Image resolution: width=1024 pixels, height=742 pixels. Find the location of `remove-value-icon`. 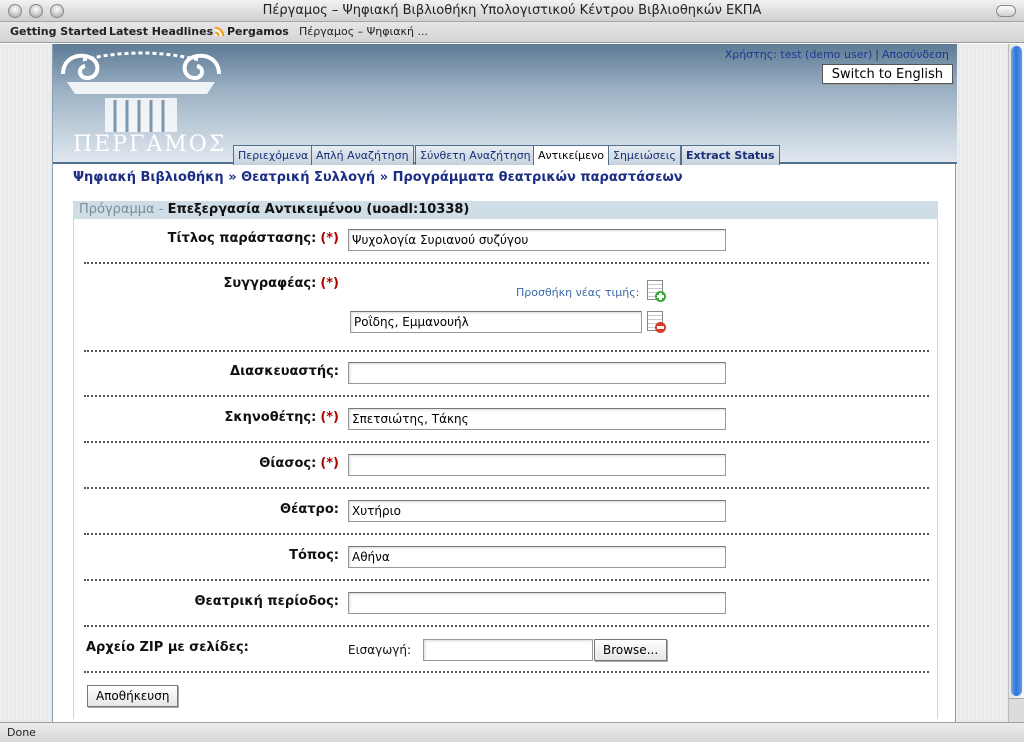

remove-value-icon is located at coordinates (656, 322).